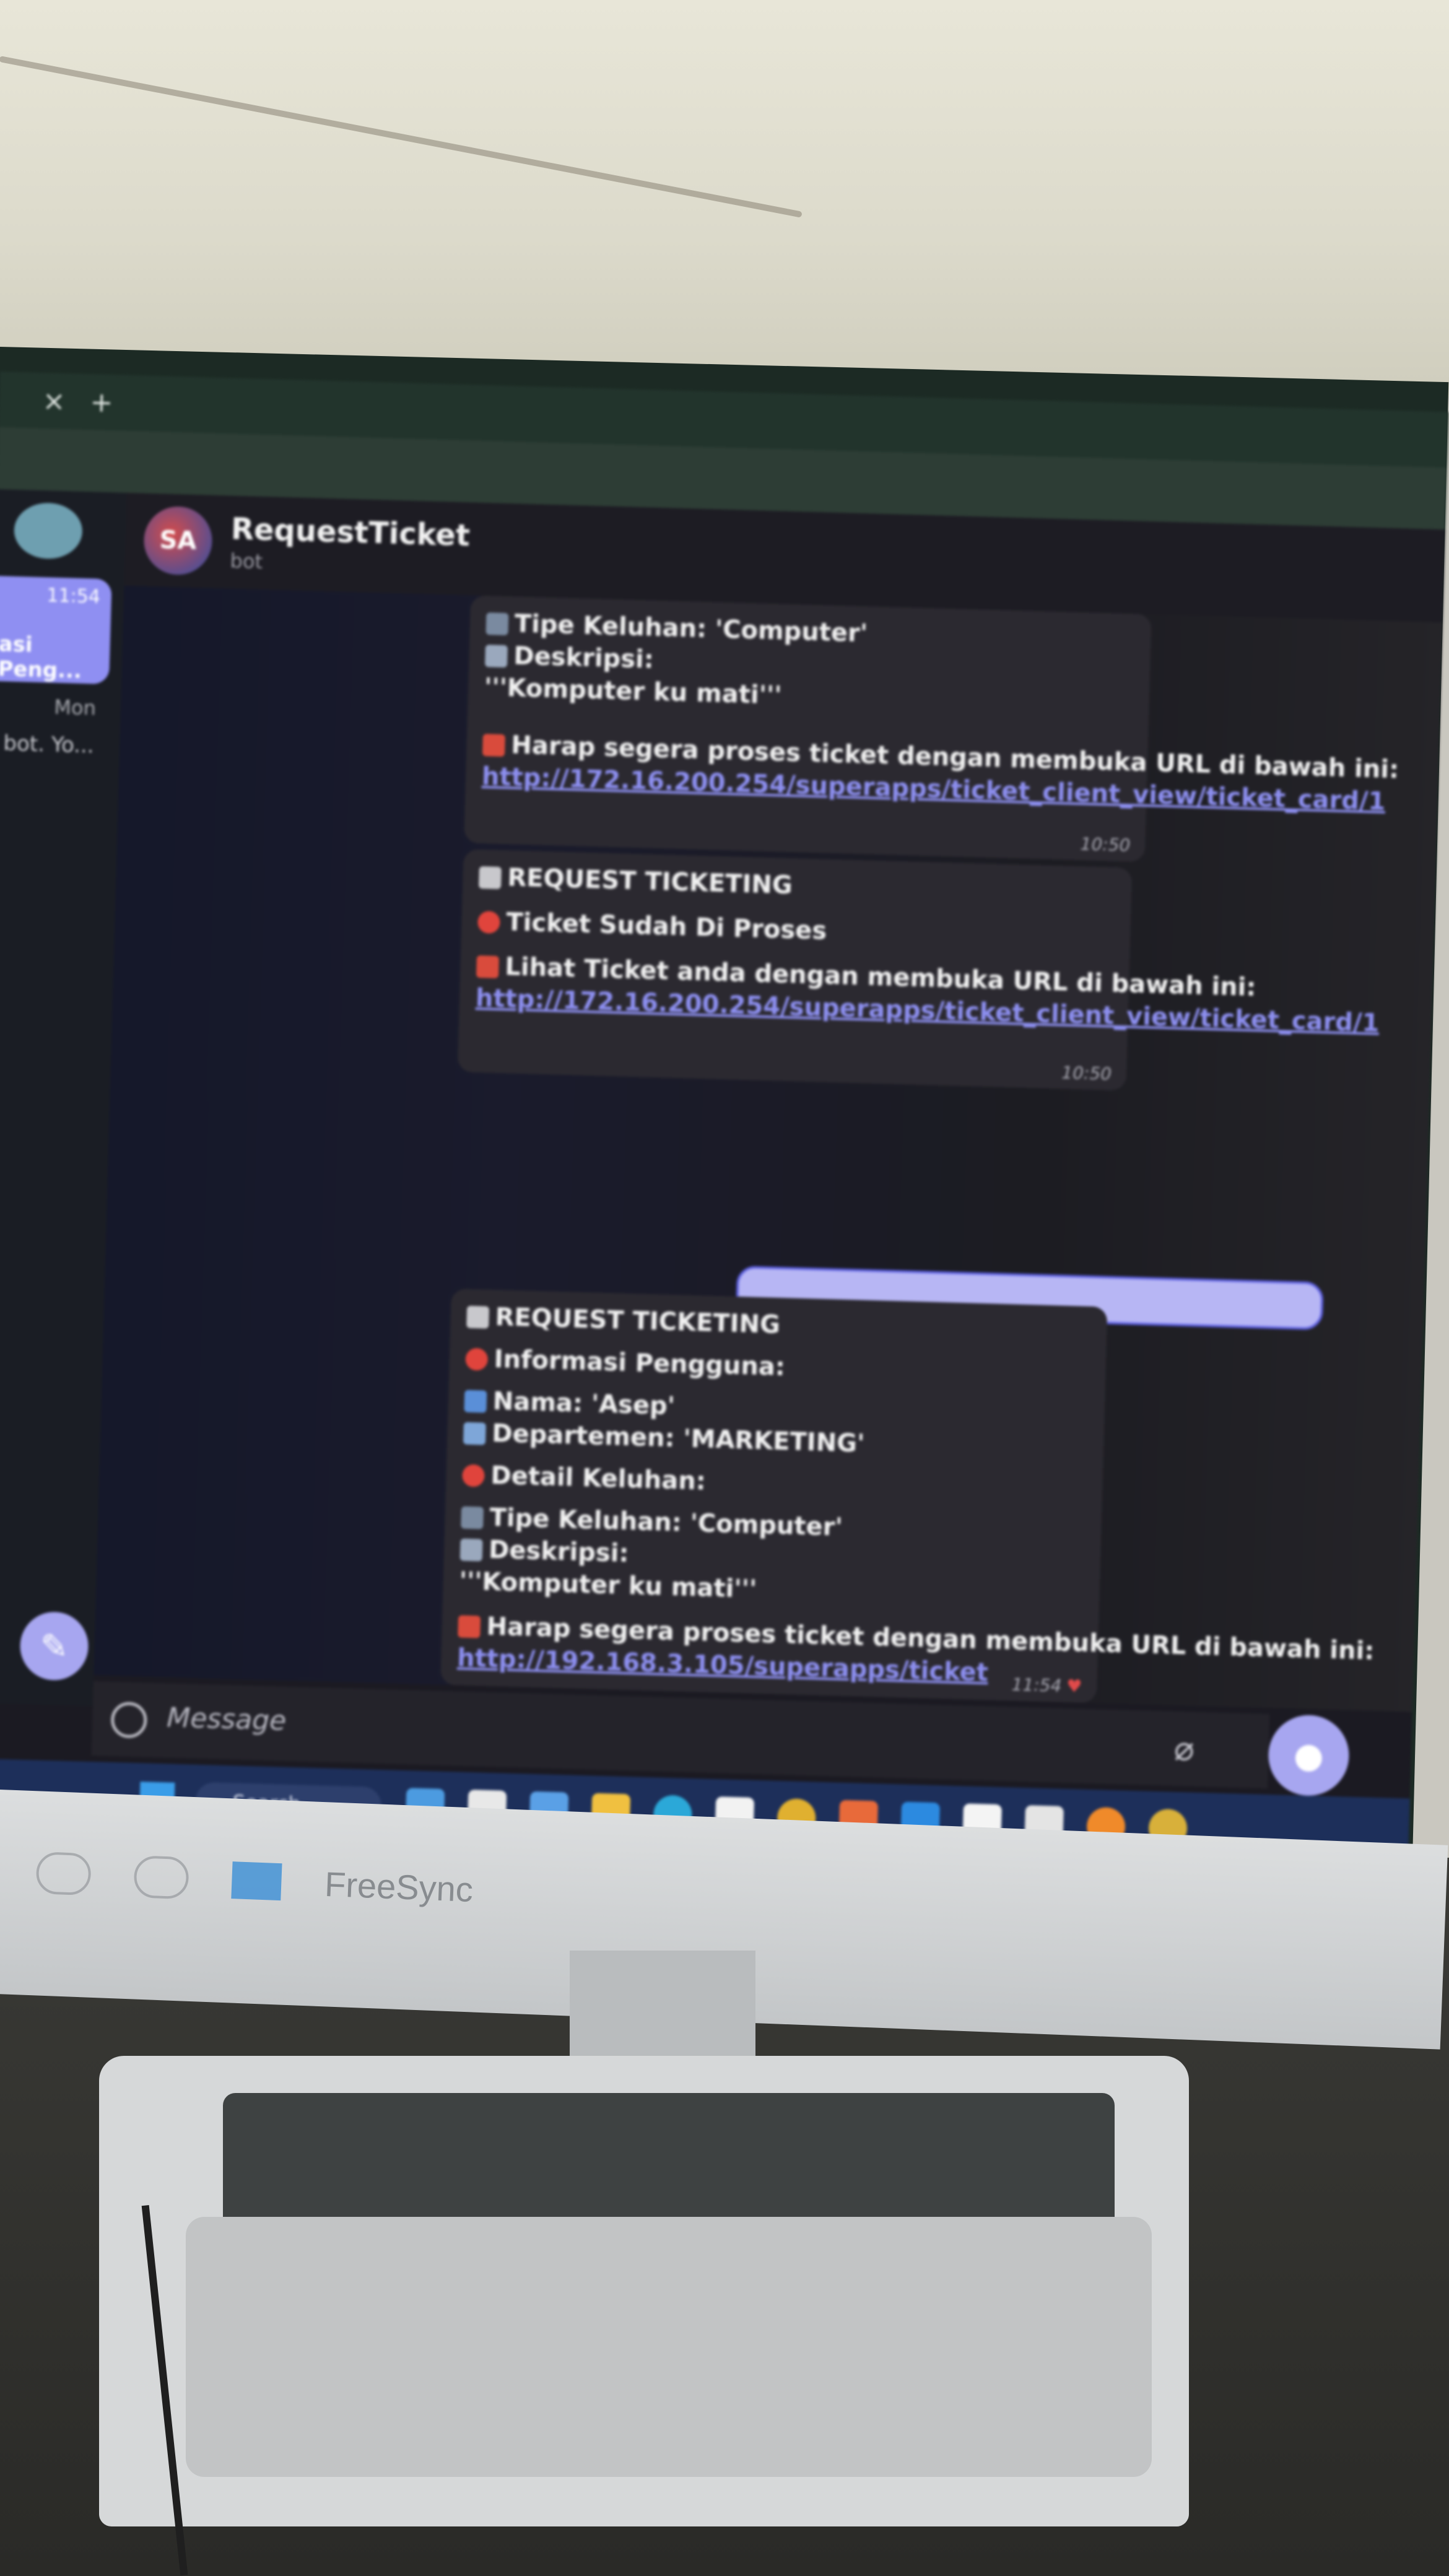 The width and height of the screenshot is (1449, 2576). Describe the element at coordinates (129, 1720) in the screenshot. I see `emoji-icon` at that location.